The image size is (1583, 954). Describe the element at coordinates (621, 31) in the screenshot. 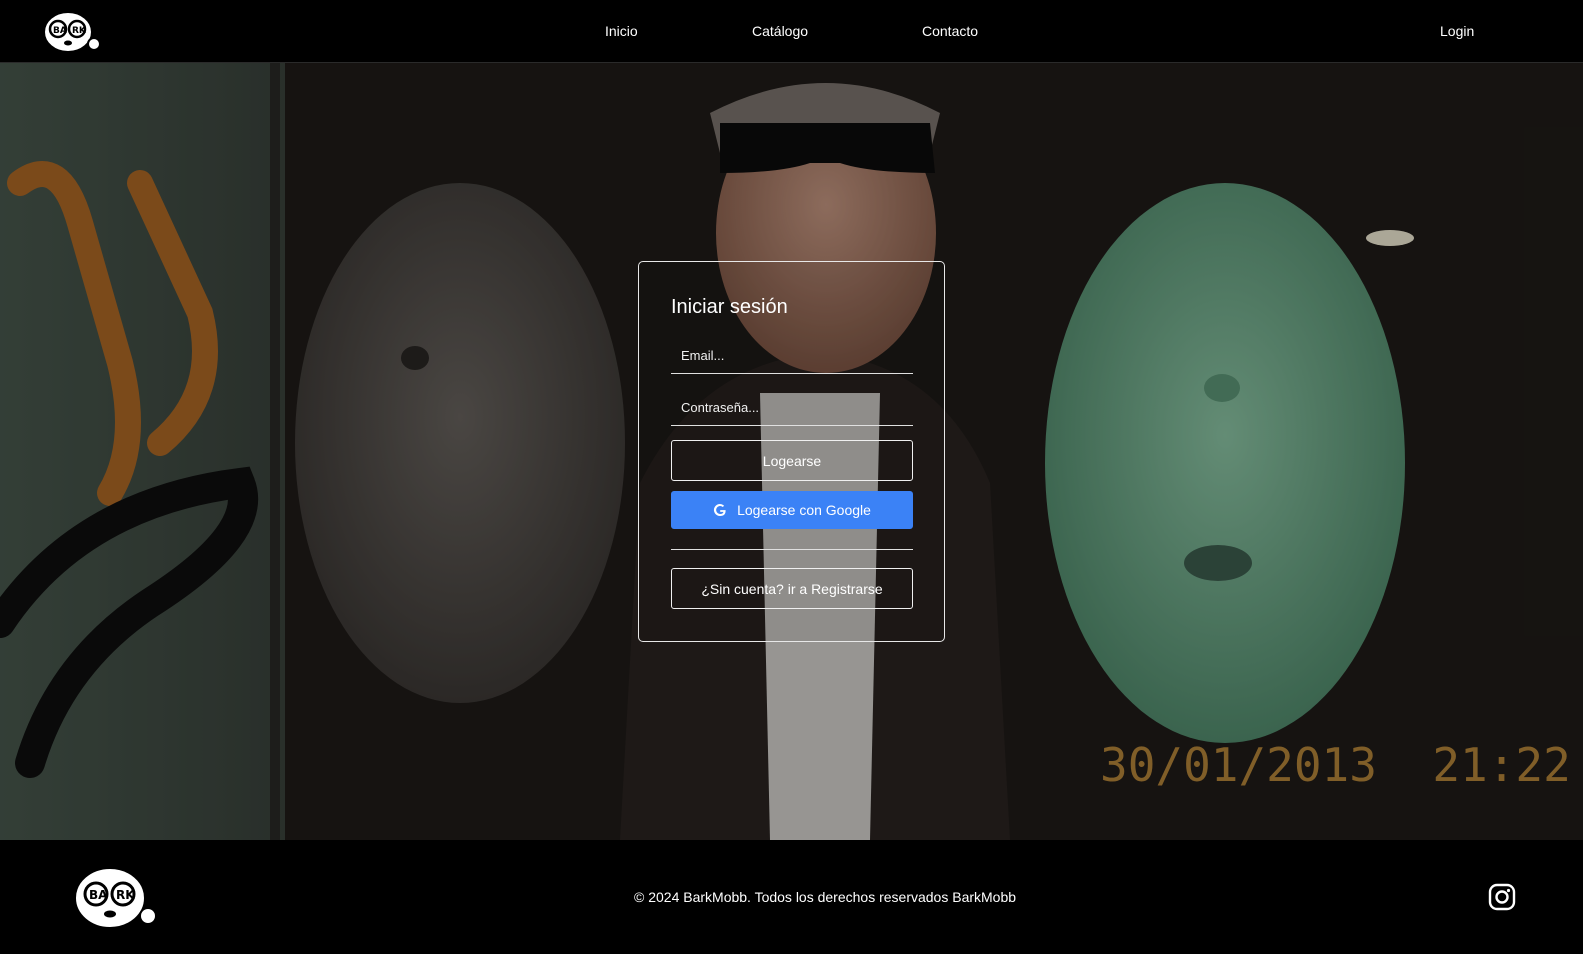

I see `nav-link-inicio: Inicio` at that location.